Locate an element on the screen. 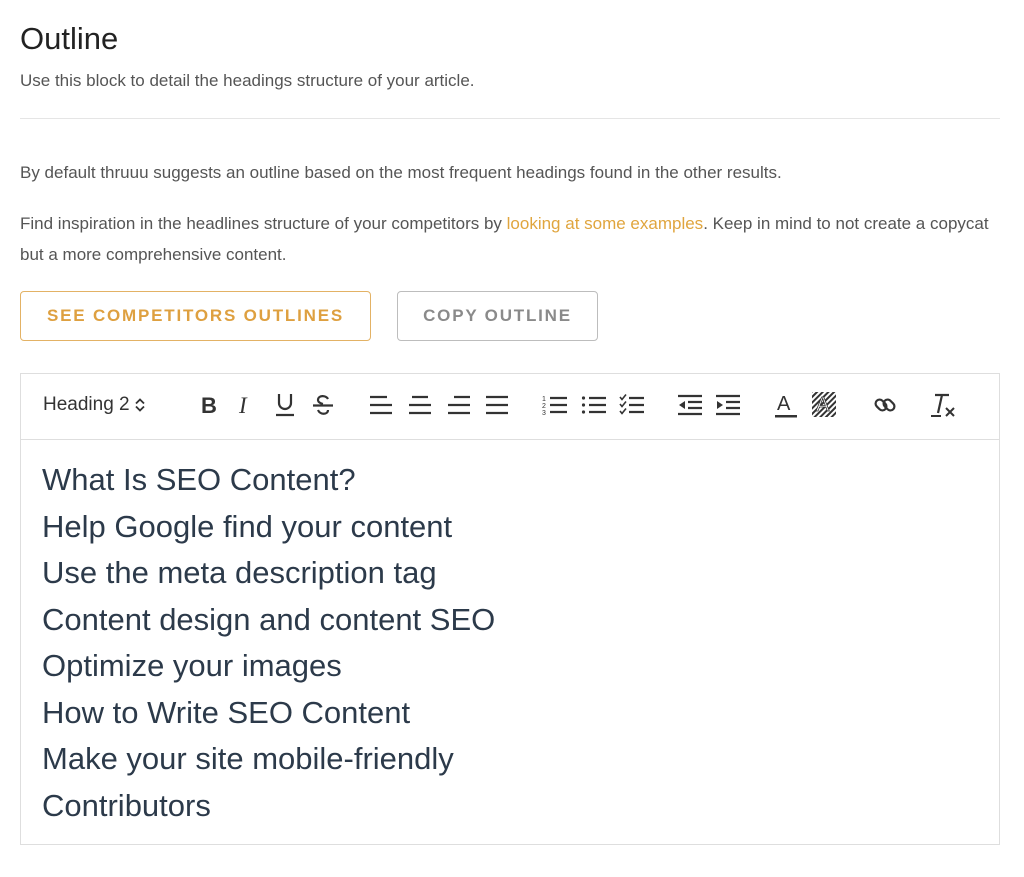  outdent-icon is located at coordinates (690, 405).